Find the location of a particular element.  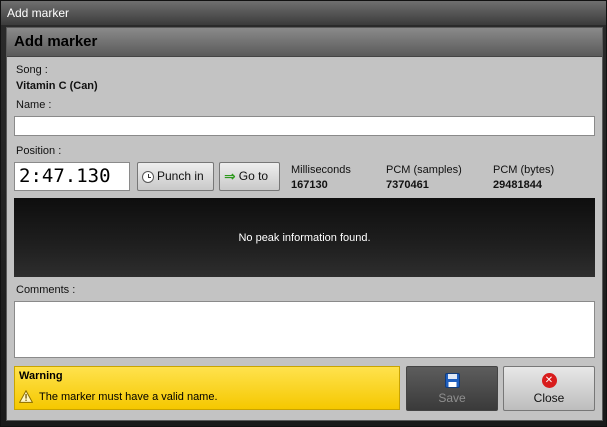

panel-title: Add marker is located at coordinates (56, 41).